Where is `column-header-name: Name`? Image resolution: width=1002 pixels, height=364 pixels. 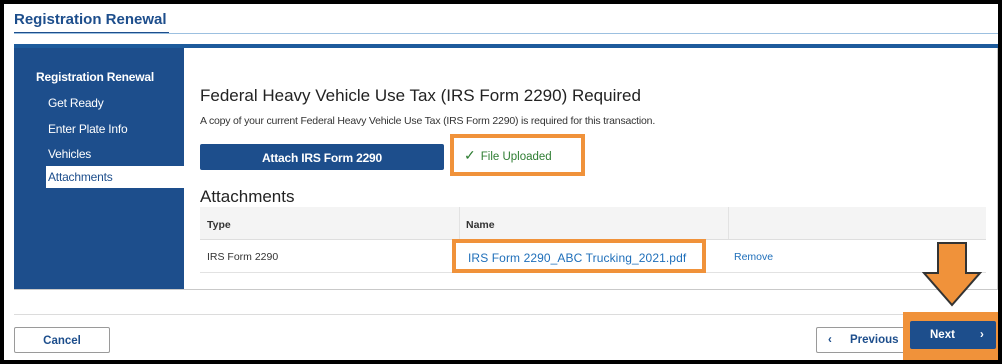 column-header-name: Name is located at coordinates (480, 225).